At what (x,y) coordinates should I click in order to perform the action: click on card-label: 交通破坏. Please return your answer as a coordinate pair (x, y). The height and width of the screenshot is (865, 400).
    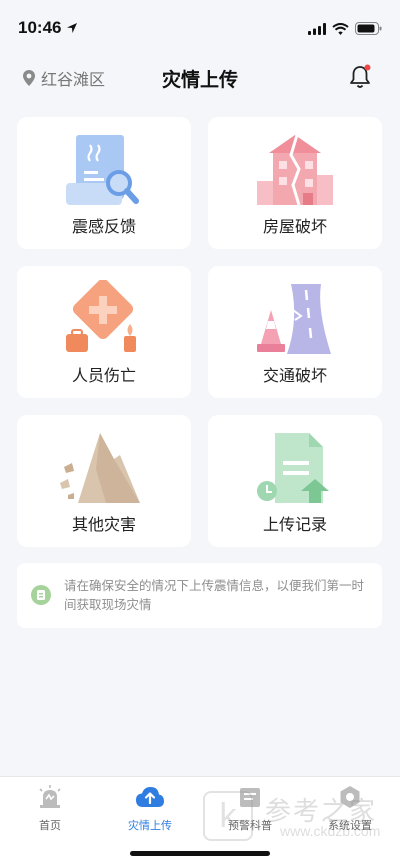
    Looking at the image, I should click on (294, 375).